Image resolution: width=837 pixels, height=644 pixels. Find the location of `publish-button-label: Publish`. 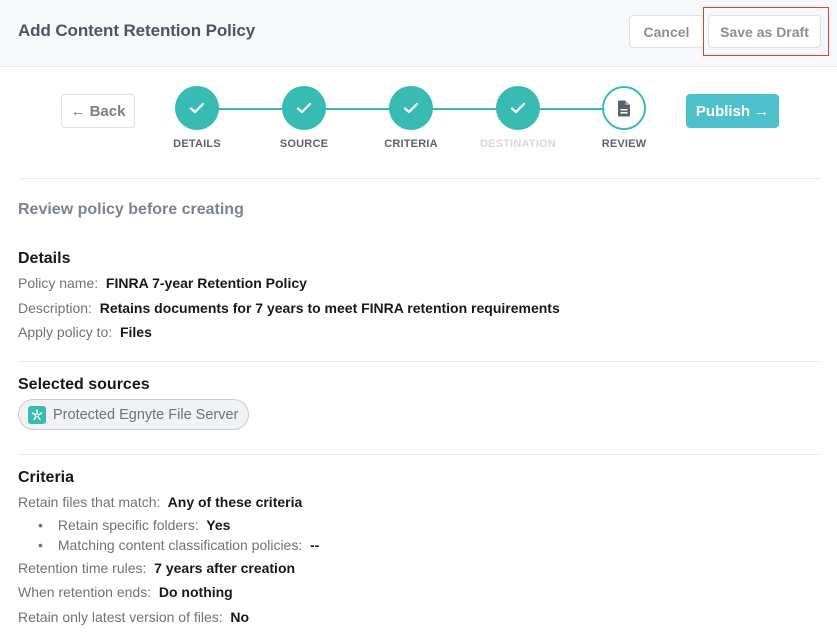

publish-button-label: Publish is located at coordinates (723, 111).